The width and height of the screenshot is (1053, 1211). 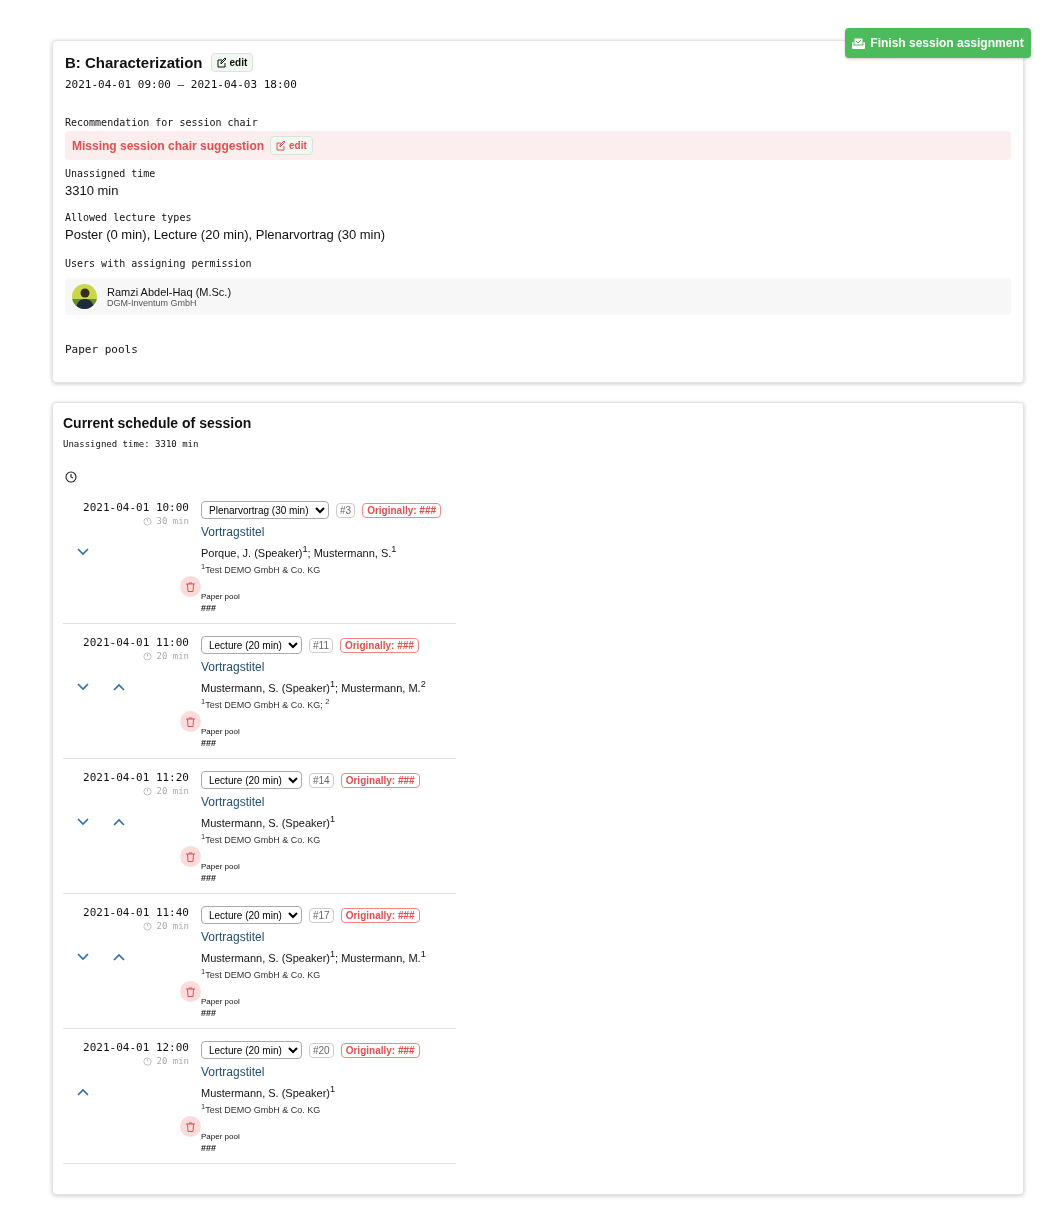 What do you see at coordinates (129, 217) in the screenshot?
I see `section-label: Allowed lecture types` at bounding box center [129, 217].